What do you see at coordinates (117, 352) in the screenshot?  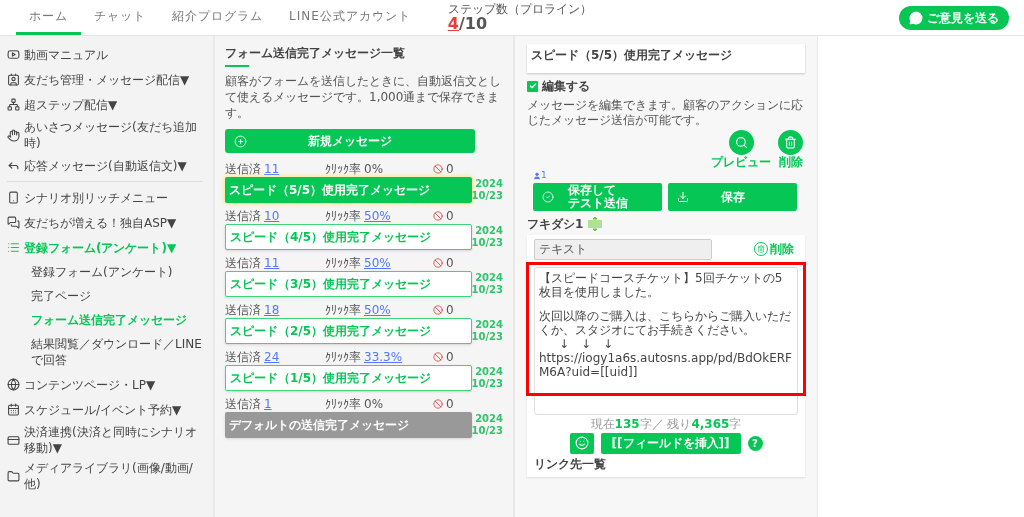 I see `sidebar-subitem: 結果閲覧／ダウンロード／LINEで回答` at bounding box center [117, 352].